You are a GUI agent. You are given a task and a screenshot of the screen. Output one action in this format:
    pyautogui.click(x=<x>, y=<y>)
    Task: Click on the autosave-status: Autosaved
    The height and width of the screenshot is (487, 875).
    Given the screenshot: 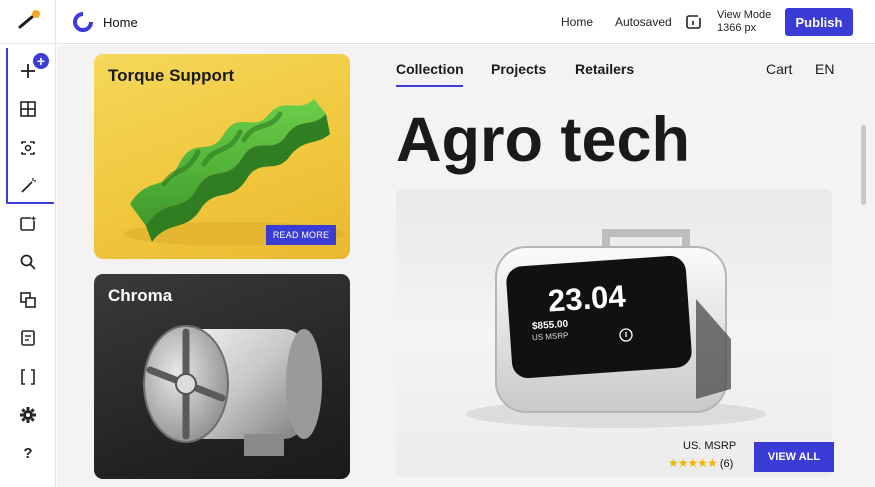 What is the action you would take?
    pyautogui.click(x=643, y=22)
    